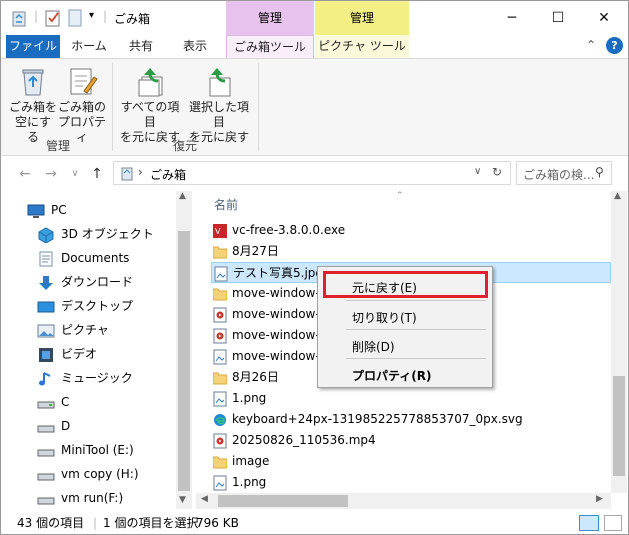 Image resolution: width=629 pixels, height=535 pixels. Describe the element at coordinates (604, 18) in the screenshot. I see `close-button: ✕` at that location.